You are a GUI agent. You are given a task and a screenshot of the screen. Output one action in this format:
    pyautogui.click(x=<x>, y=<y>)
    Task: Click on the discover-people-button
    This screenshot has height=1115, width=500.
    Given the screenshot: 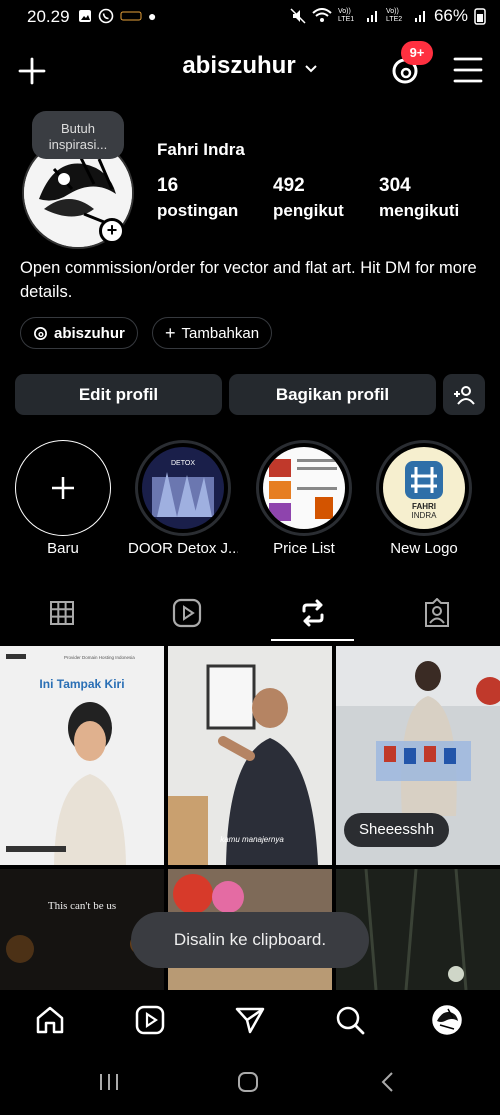 What is the action you would take?
    pyautogui.click(x=464, y=394)
    